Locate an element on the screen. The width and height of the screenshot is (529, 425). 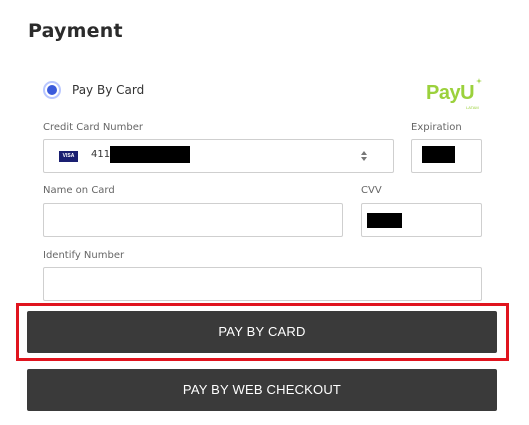
payu-logo-text: PayU is located at coordinates (450, 93).